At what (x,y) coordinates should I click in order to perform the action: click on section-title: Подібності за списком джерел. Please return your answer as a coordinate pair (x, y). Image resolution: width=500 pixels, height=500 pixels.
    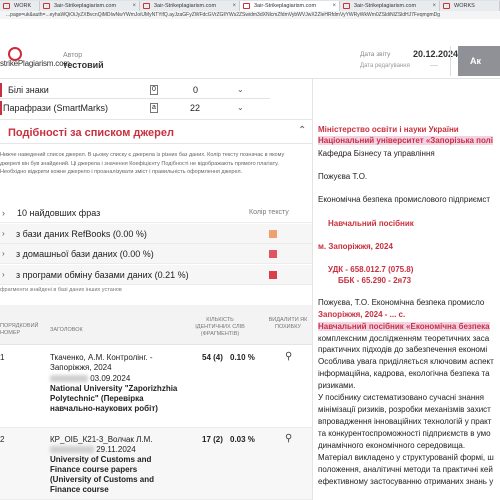
    Looking at the image, I should click on (91, 133).